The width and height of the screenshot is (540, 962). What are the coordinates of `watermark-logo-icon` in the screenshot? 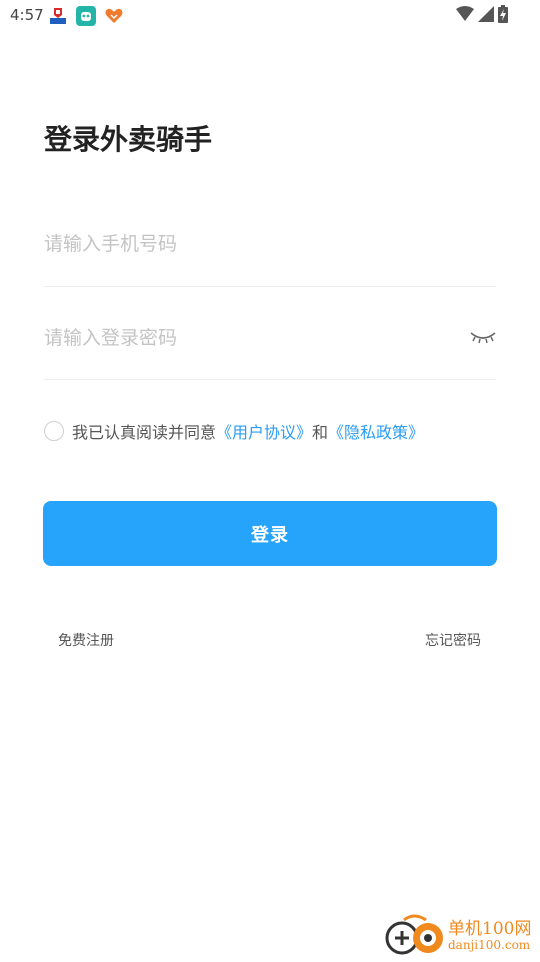 It's located at (415, 936).